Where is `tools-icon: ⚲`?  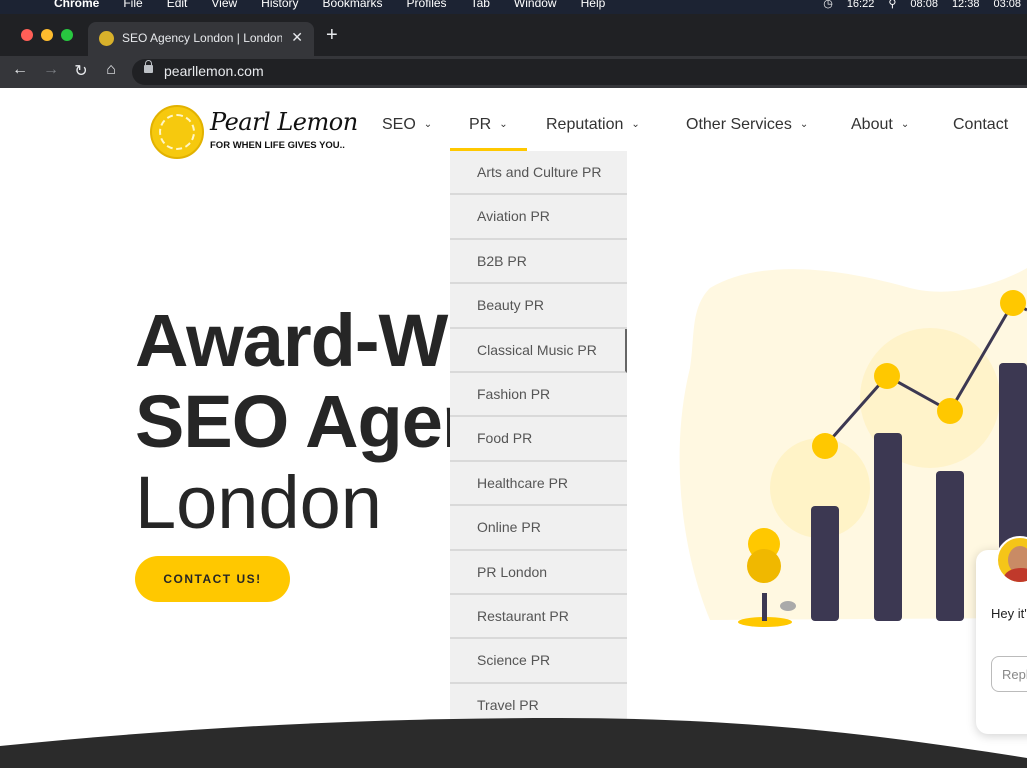
tools-icon: ⚲ is located at coordinates (892, 5).